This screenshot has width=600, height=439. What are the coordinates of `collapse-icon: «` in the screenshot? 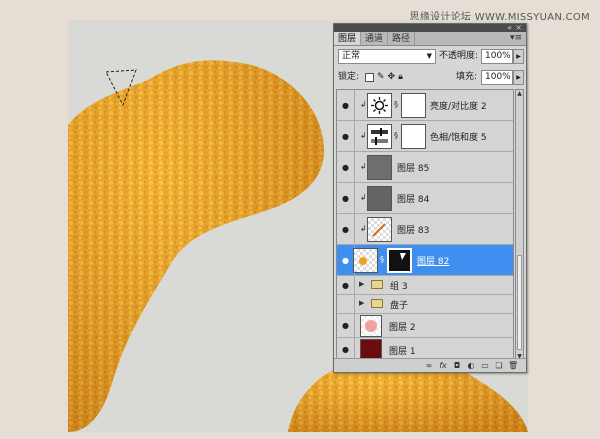 It's located at (509, 27).